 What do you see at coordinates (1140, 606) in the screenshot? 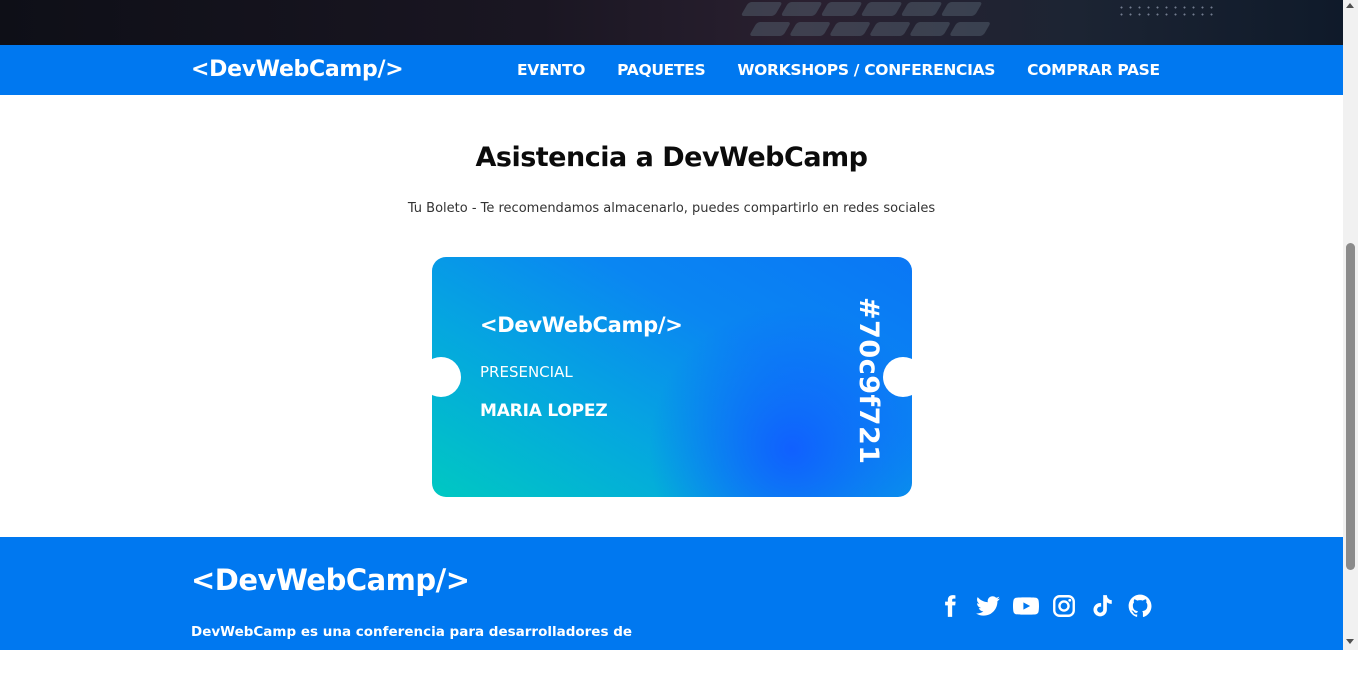
I see `github-icon` at bounding box center [1140, 606].